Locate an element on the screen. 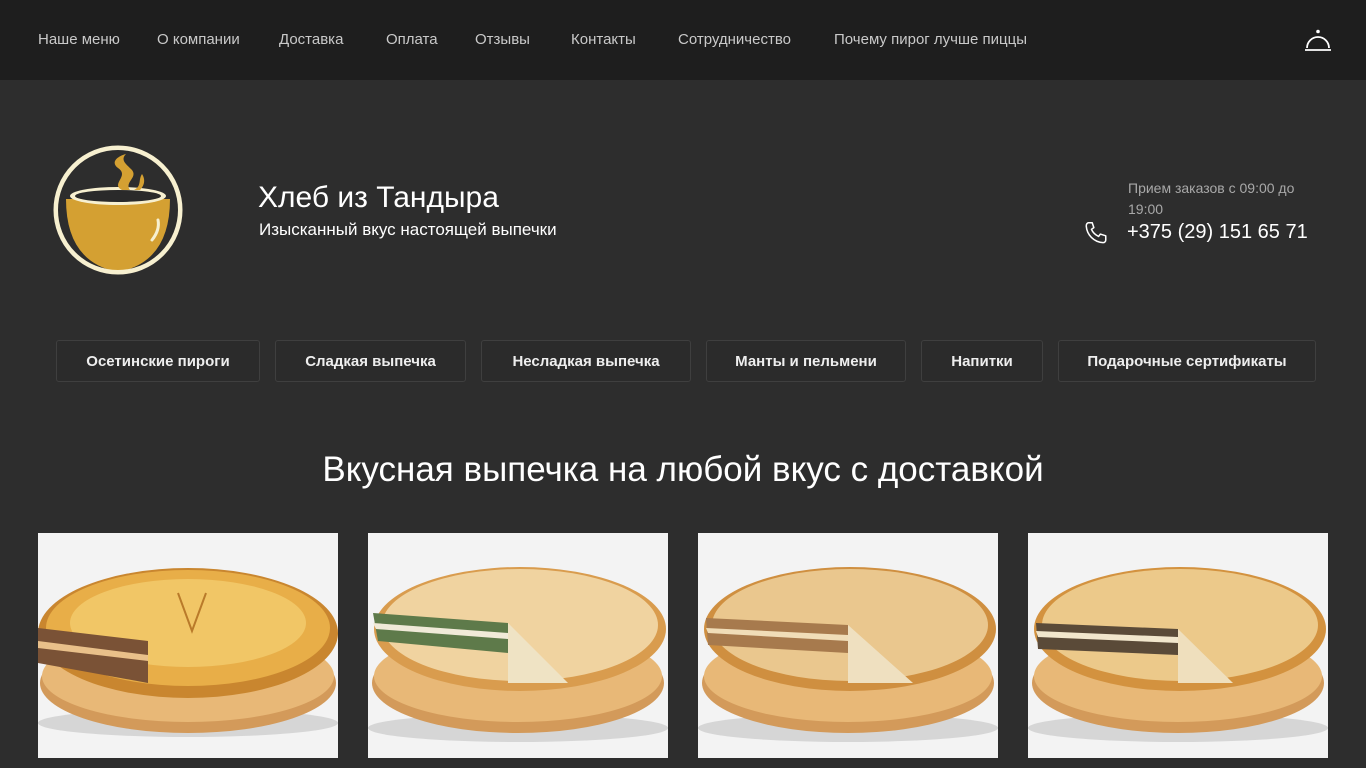 This screenshot has height=768, width=1366. nav-item-menu: Наше меню is located at coordinates (79, 40).